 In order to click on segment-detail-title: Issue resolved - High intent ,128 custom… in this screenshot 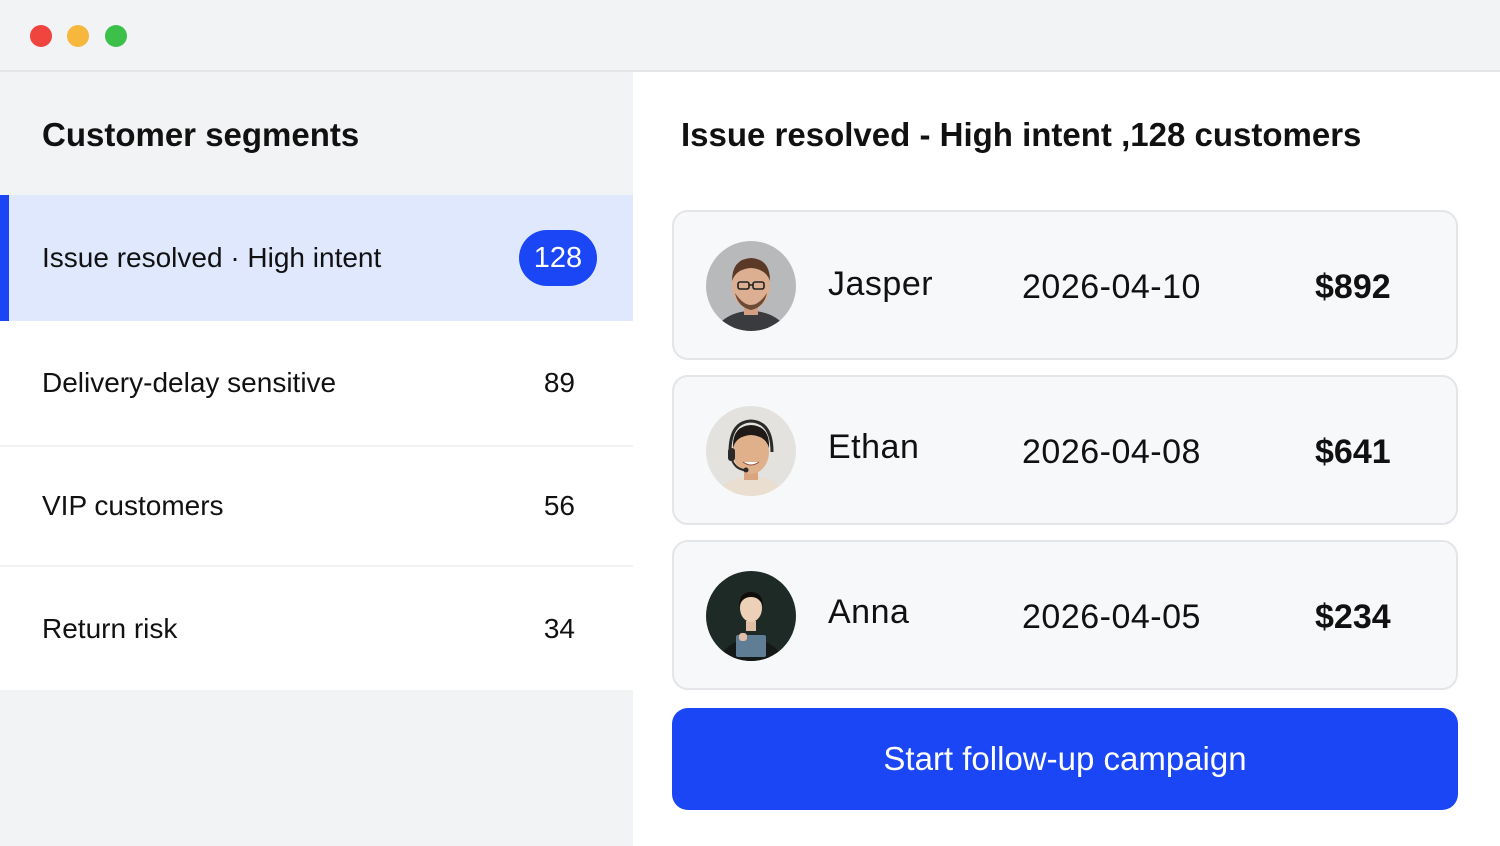, I will do `click(1021, 134)`.